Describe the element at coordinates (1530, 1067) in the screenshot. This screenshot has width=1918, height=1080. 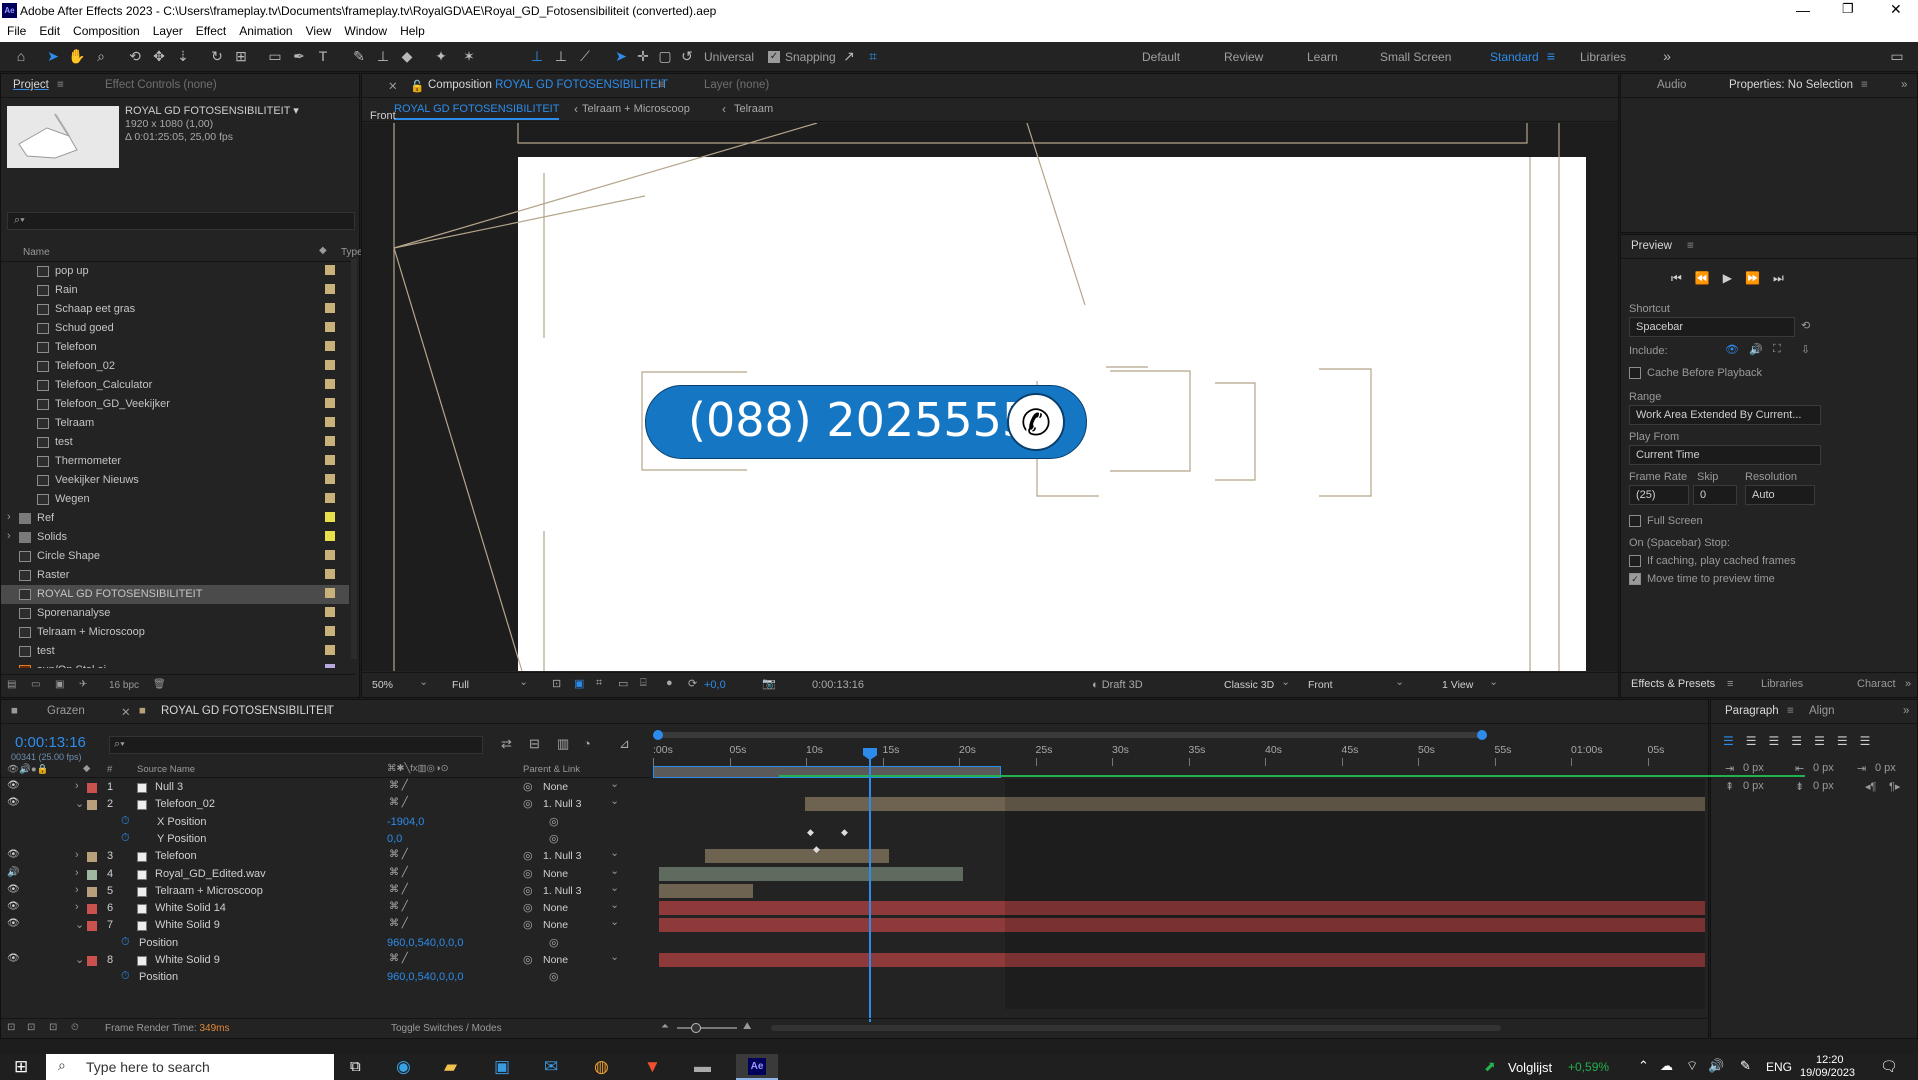
I see `stock-name: Volglijst` at that location.